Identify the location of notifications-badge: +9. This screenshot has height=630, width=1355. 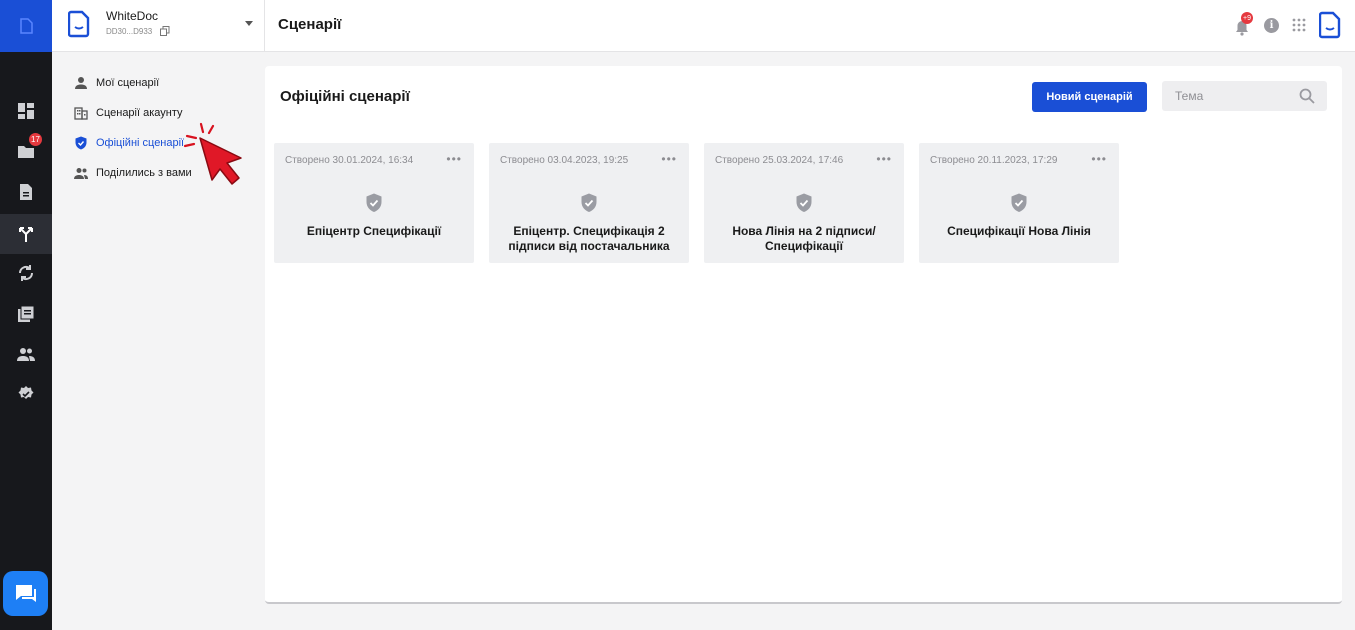
(1247, 18).